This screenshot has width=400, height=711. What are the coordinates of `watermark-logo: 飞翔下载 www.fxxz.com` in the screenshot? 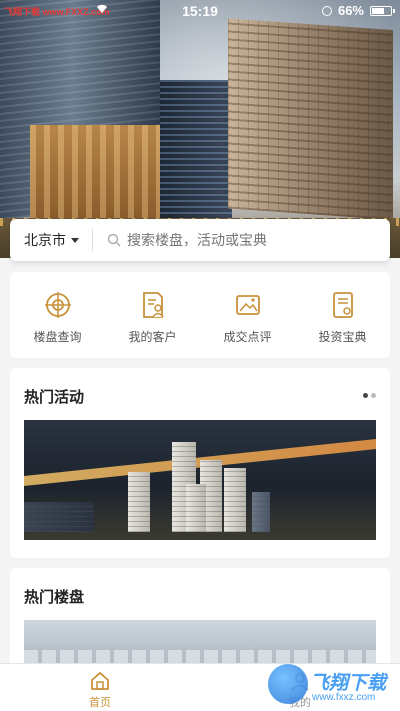 It's located at (331, 685).